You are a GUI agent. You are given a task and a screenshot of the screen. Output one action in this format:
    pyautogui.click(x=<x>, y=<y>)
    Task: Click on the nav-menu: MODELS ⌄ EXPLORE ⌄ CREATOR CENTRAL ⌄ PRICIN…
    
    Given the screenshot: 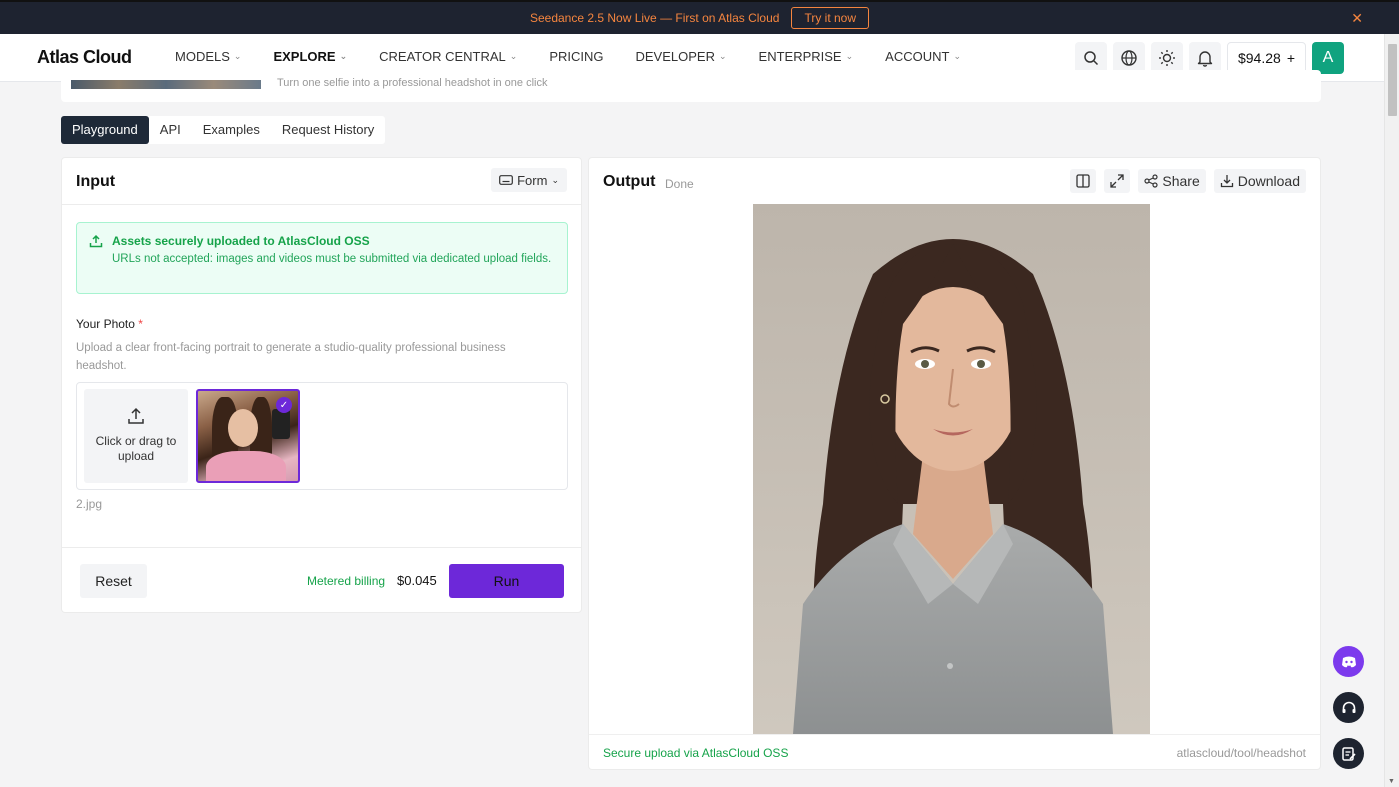 What is the action you would take?
    pyautogui.click(x=584, y=56)
    